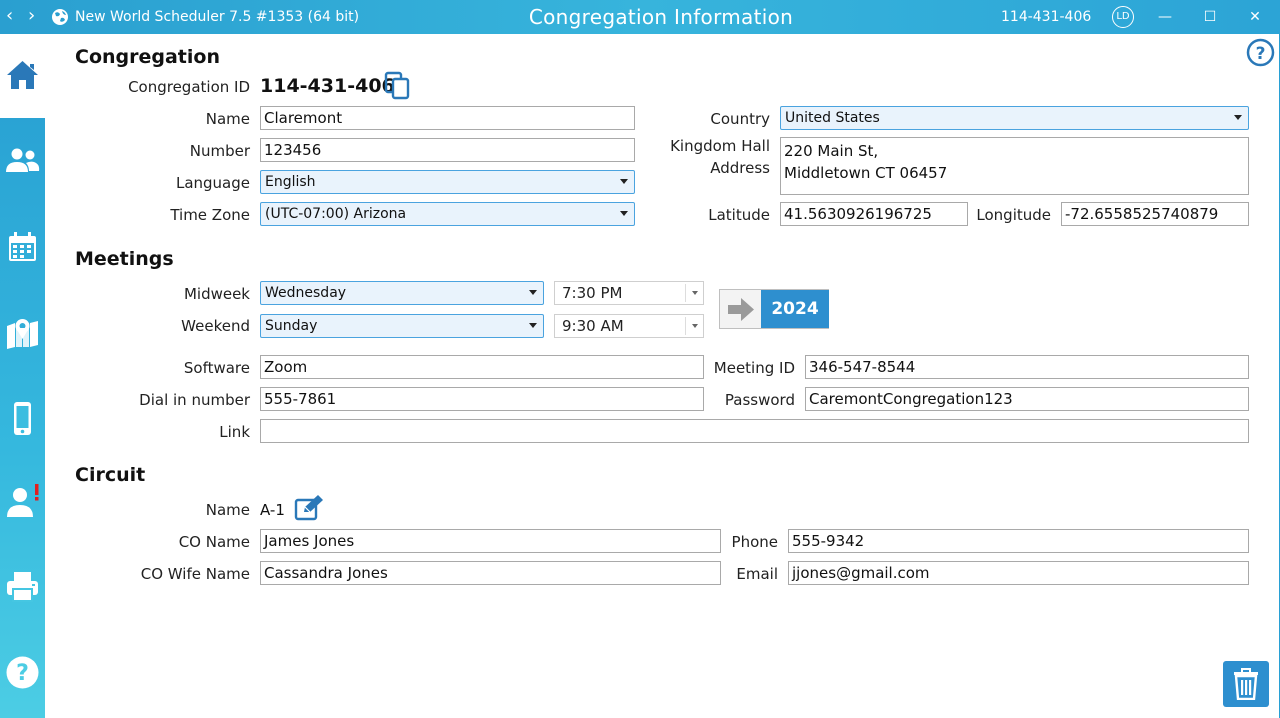  What do you see at coordinates (874, 214) in the screenshot?
I see `latitude-field: 41.5630926196725` at bounding box center [874, 214].